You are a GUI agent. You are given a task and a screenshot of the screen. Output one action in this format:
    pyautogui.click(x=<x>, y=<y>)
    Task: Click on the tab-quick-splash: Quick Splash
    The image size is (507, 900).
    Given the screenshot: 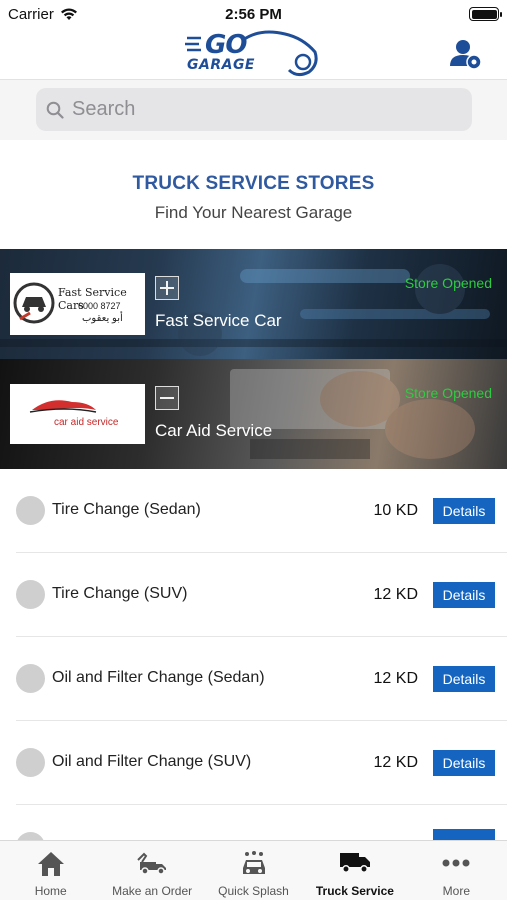 What is the action you would take?
    pyautogui.click(x=253, y=870)
    